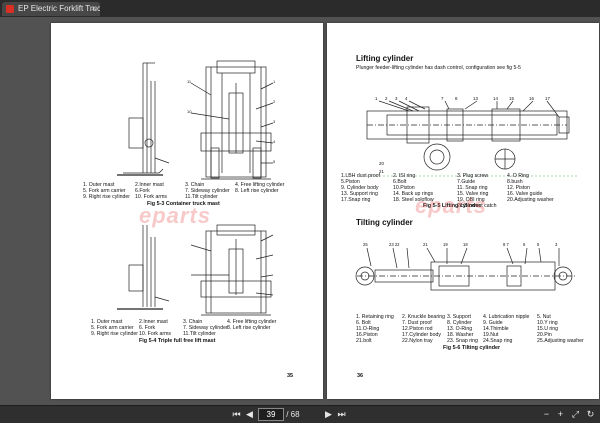  What do you see at coordinates (475, 98) in the screenshot?
I see `svg-text: 13` at bounding box center [475, 98].